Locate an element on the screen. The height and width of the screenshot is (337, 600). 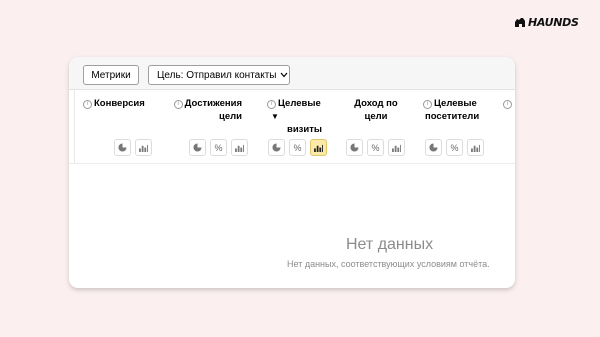
column-header-goal-visitors: i Целевые посетители is located at coordinates (463, 110).